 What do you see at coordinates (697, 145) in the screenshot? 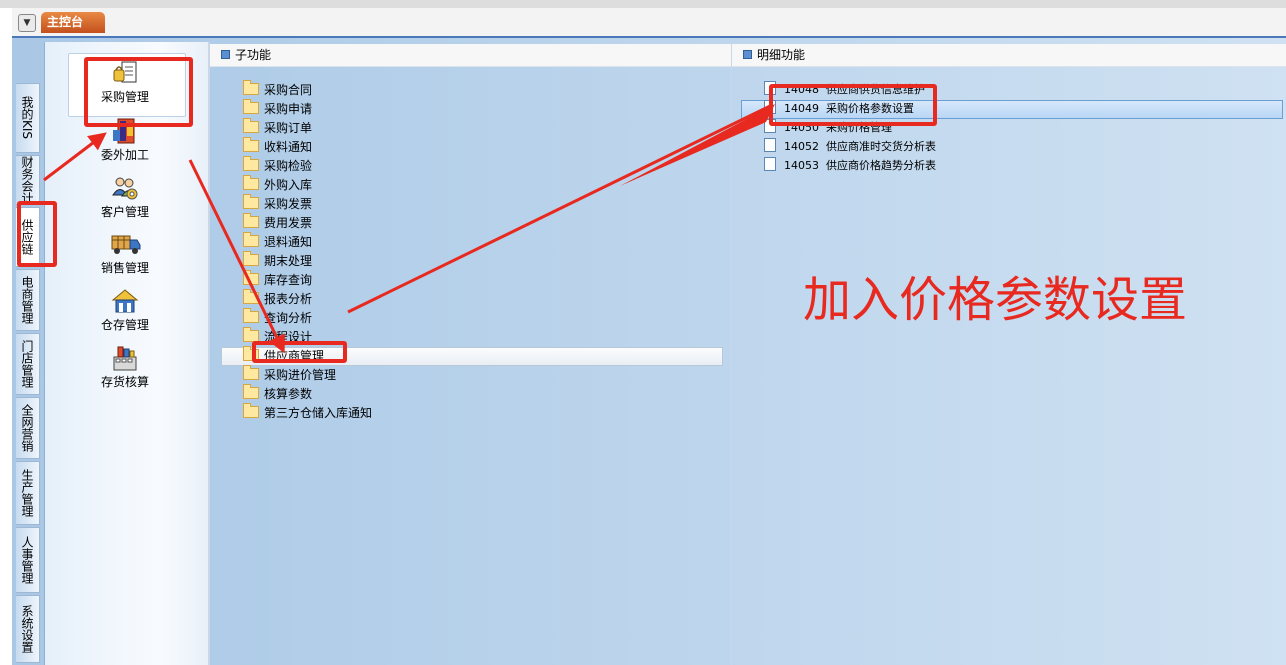
I see `arrow-to-detail-head` at bounding box center [697, 145].